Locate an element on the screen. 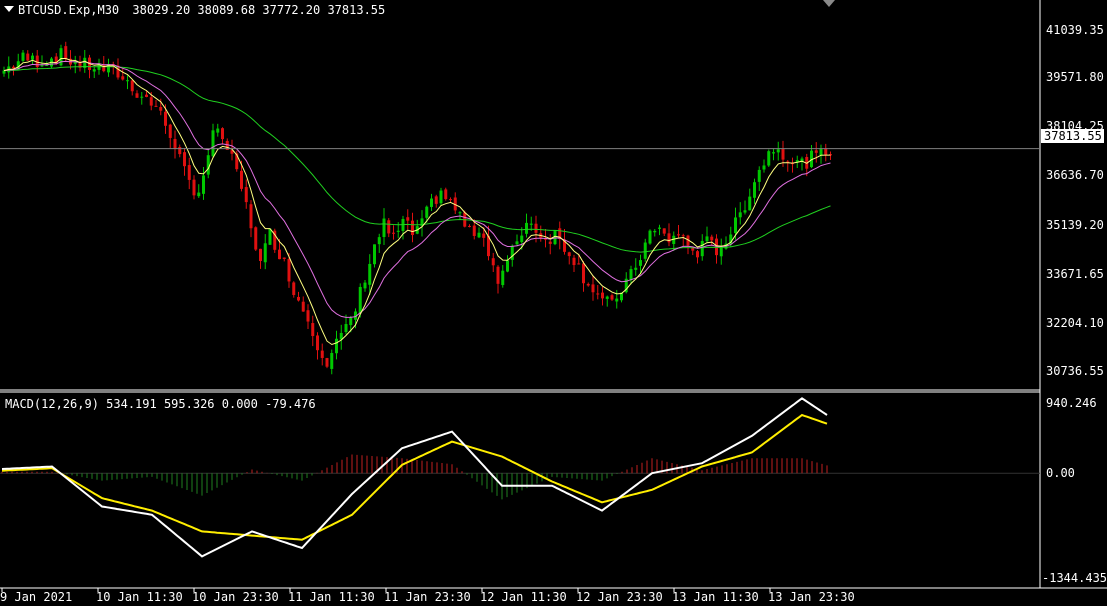  time-label: 11 Jan 23:30 is located at coordinates (427, 597).